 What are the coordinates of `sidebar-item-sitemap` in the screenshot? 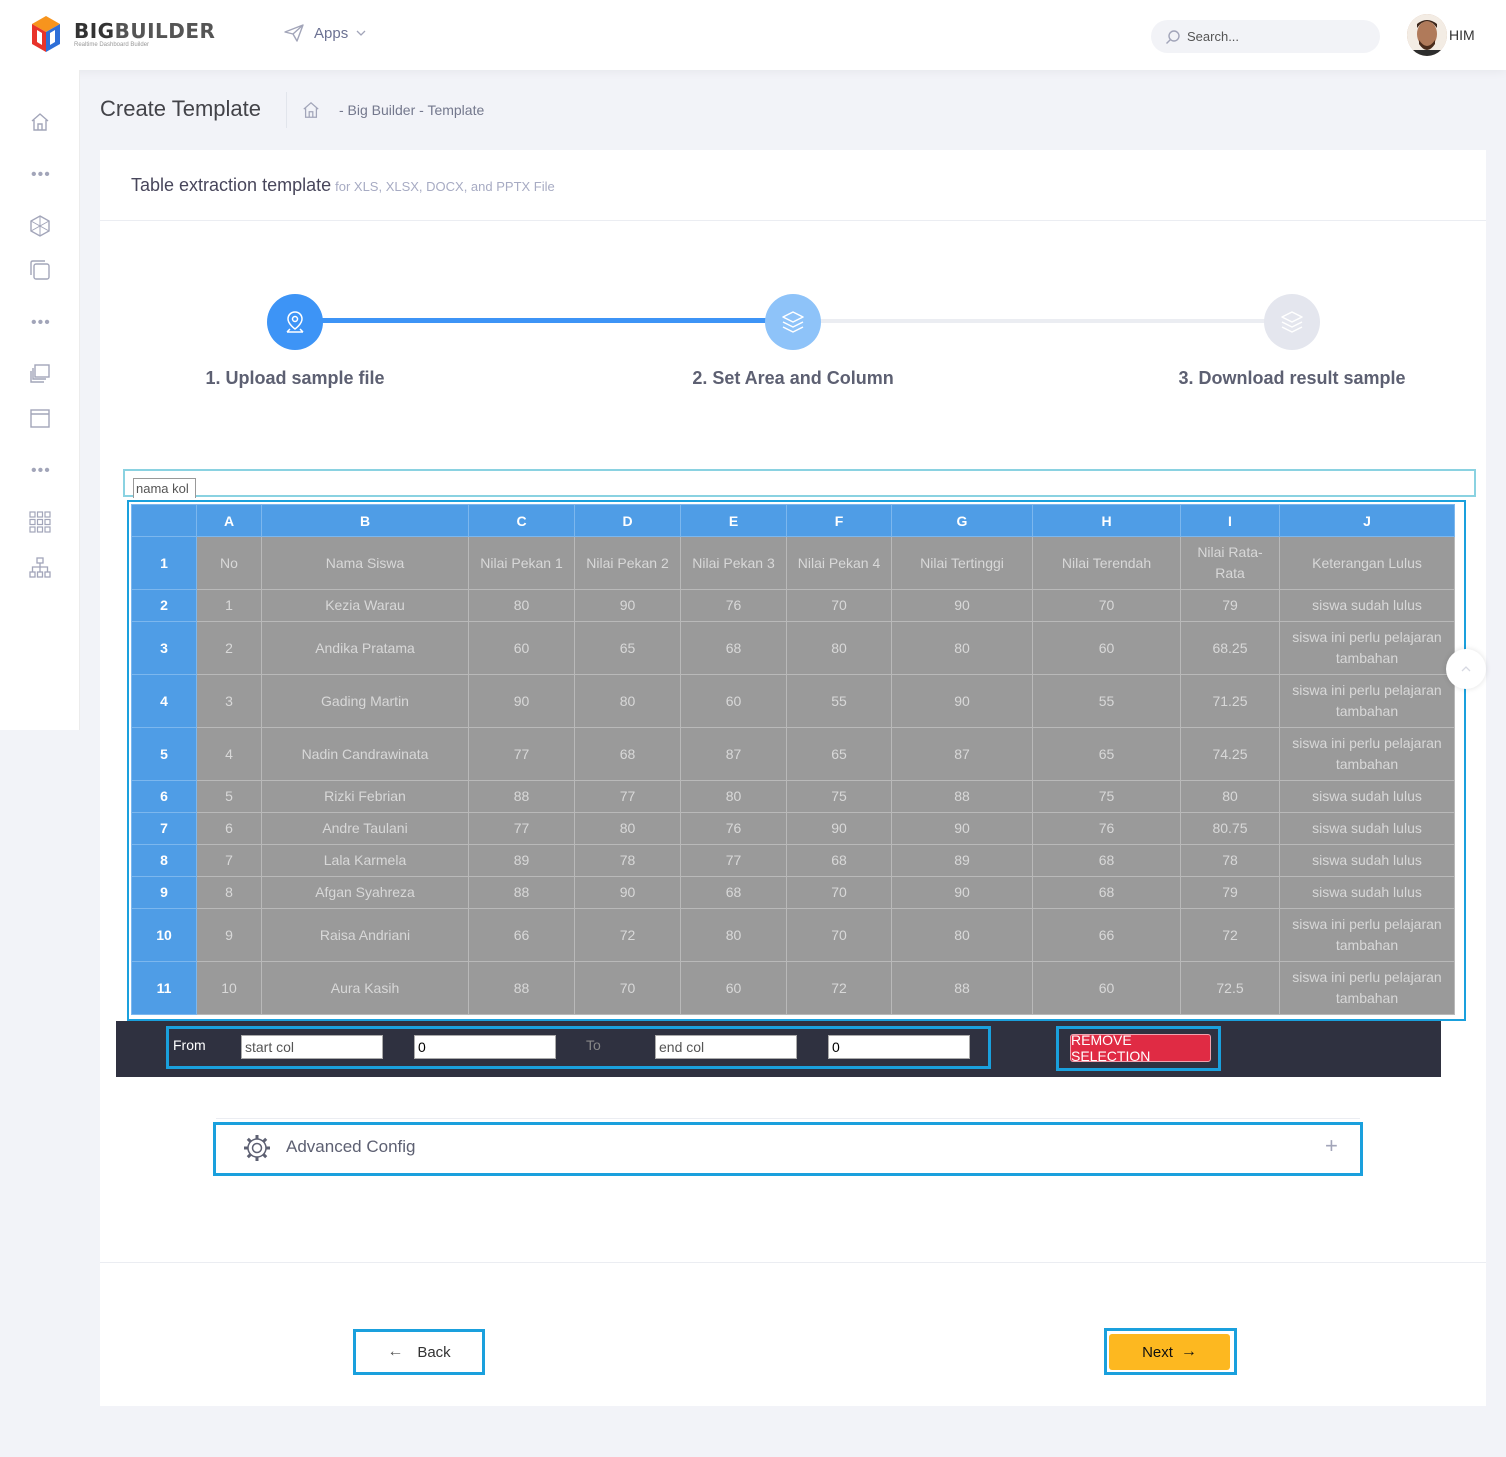 It's located at (40, 568).